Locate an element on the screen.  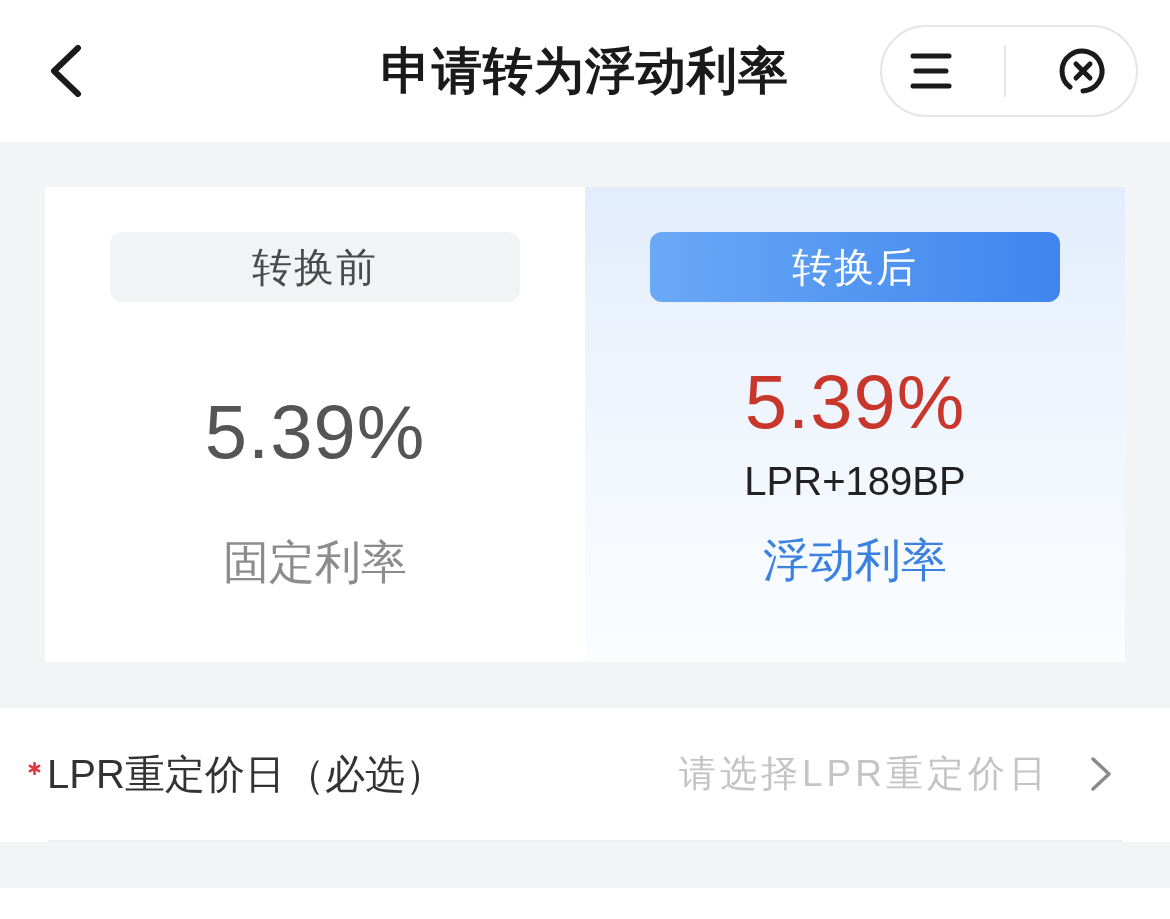
rate-type: 浮动利率 is located at coordinates (855, 560).